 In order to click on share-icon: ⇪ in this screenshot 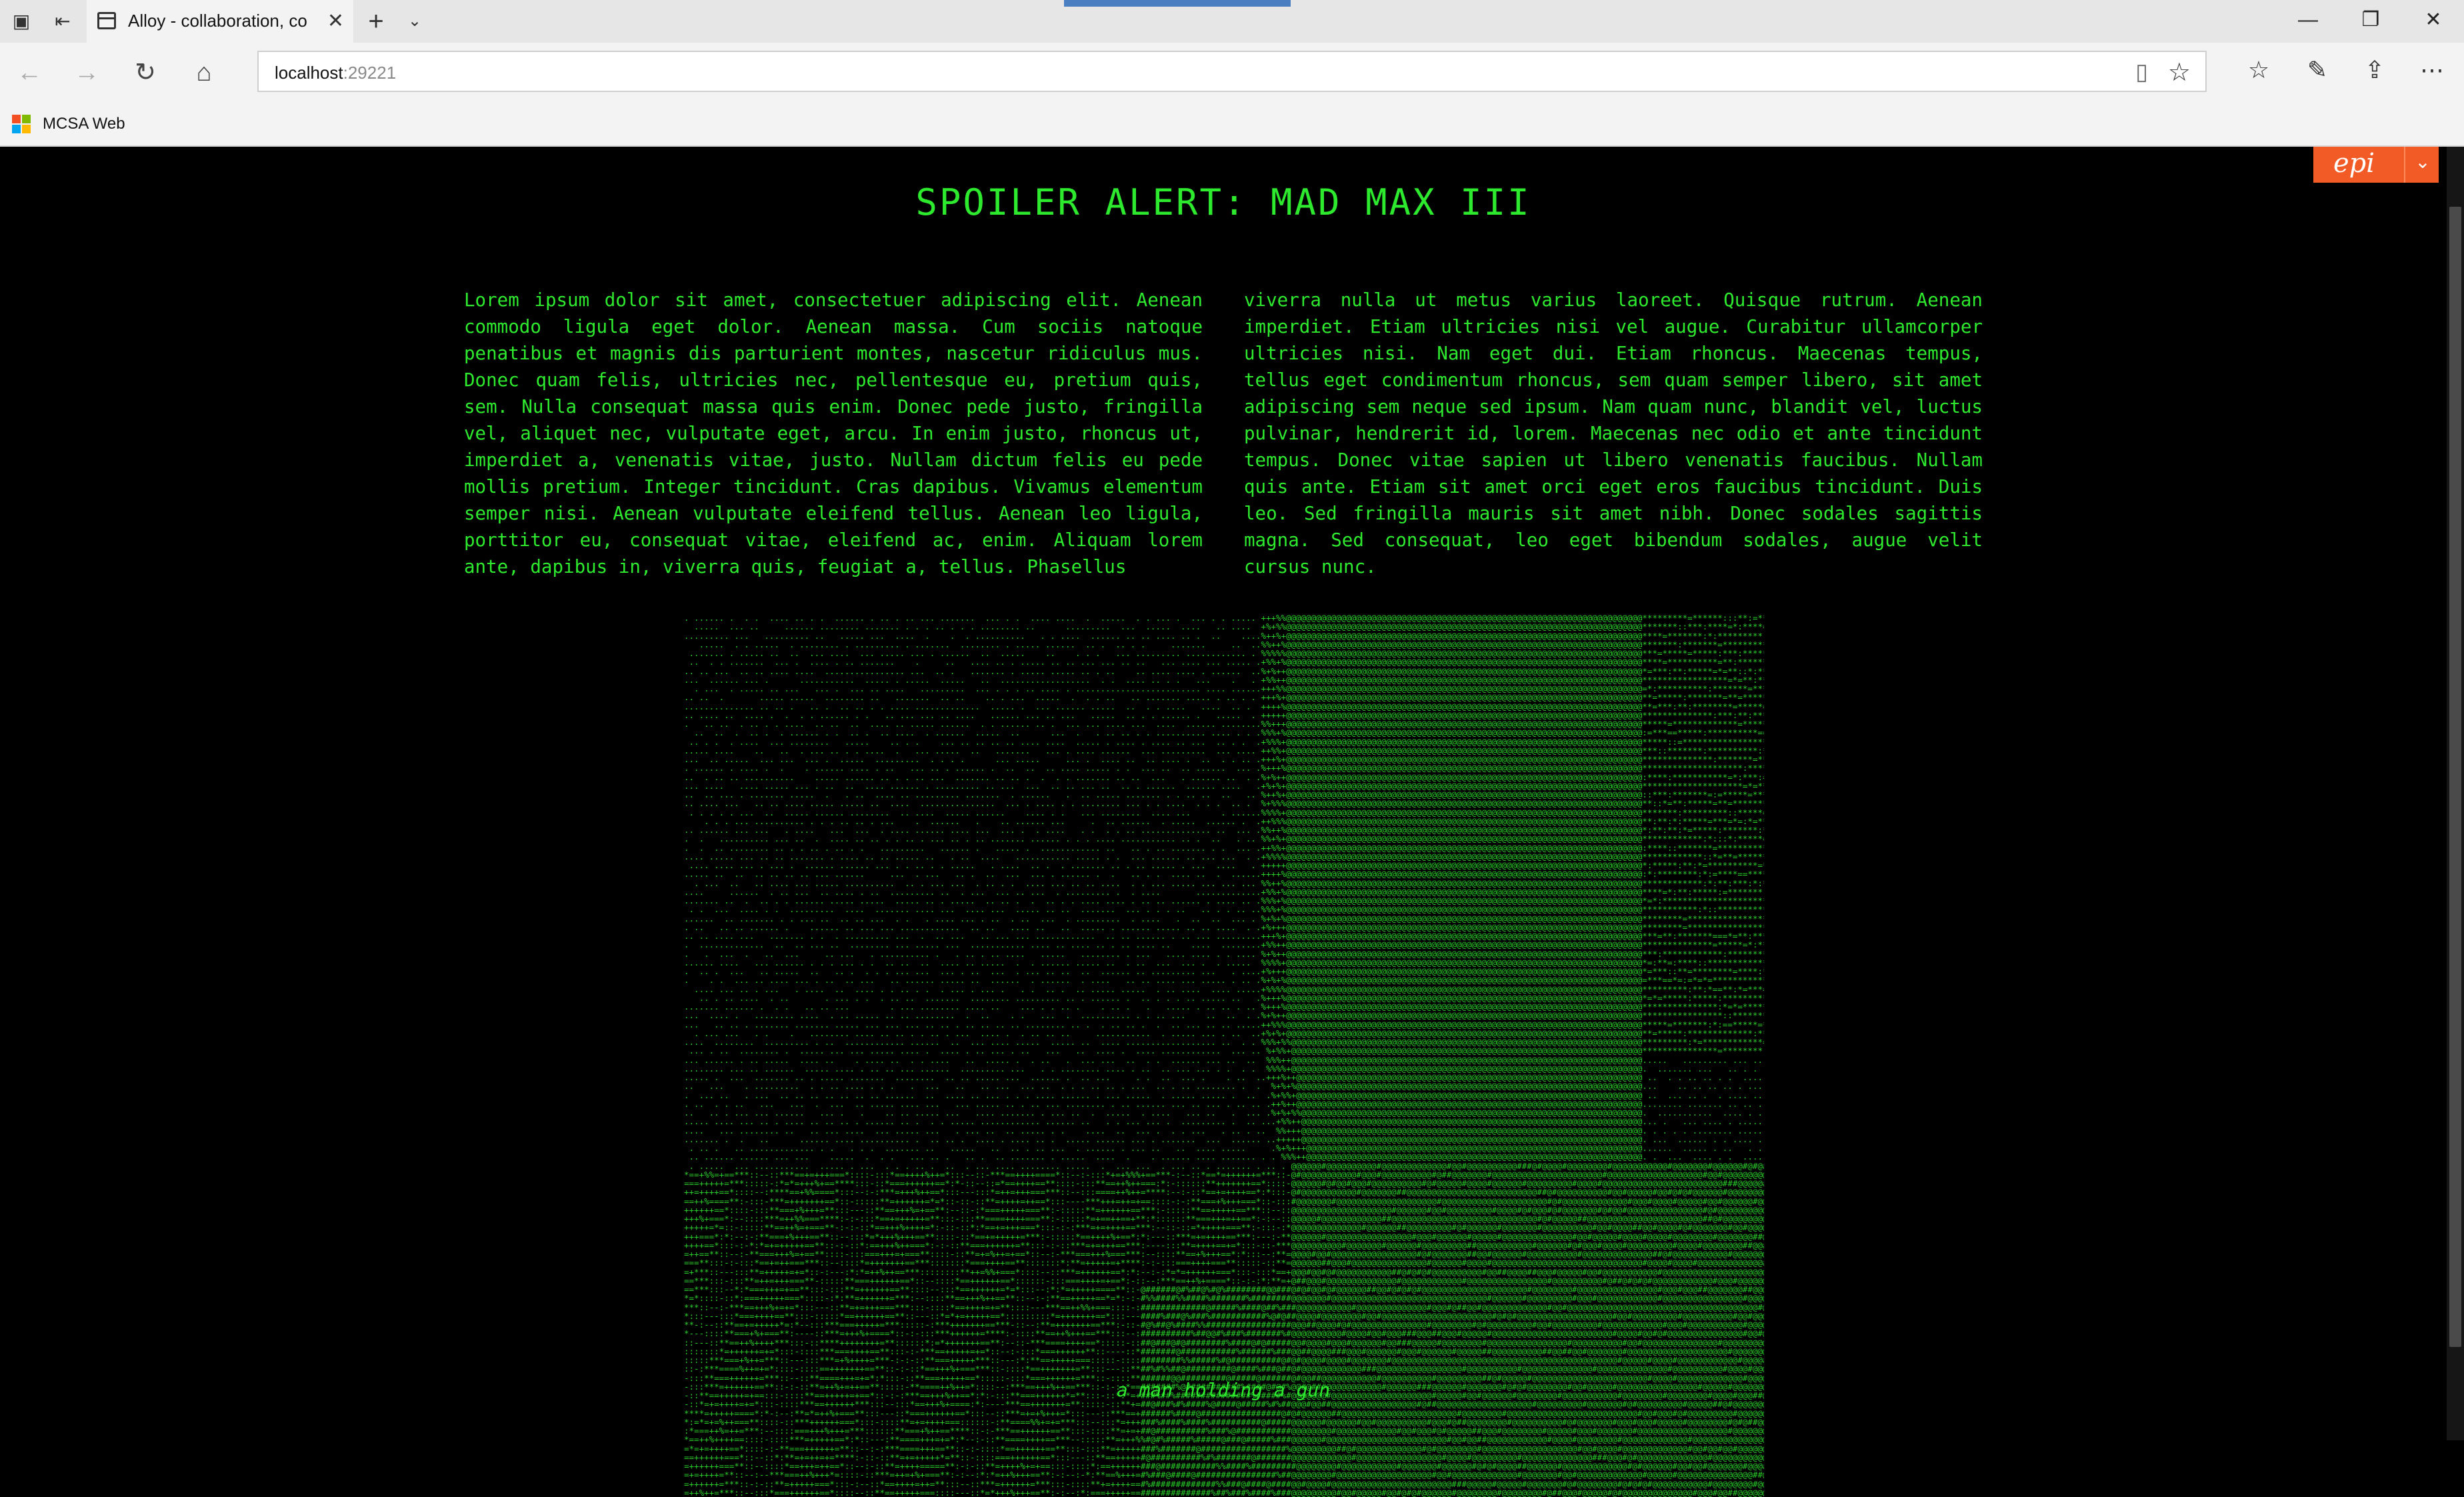, I will do `click(2374, 70)`.